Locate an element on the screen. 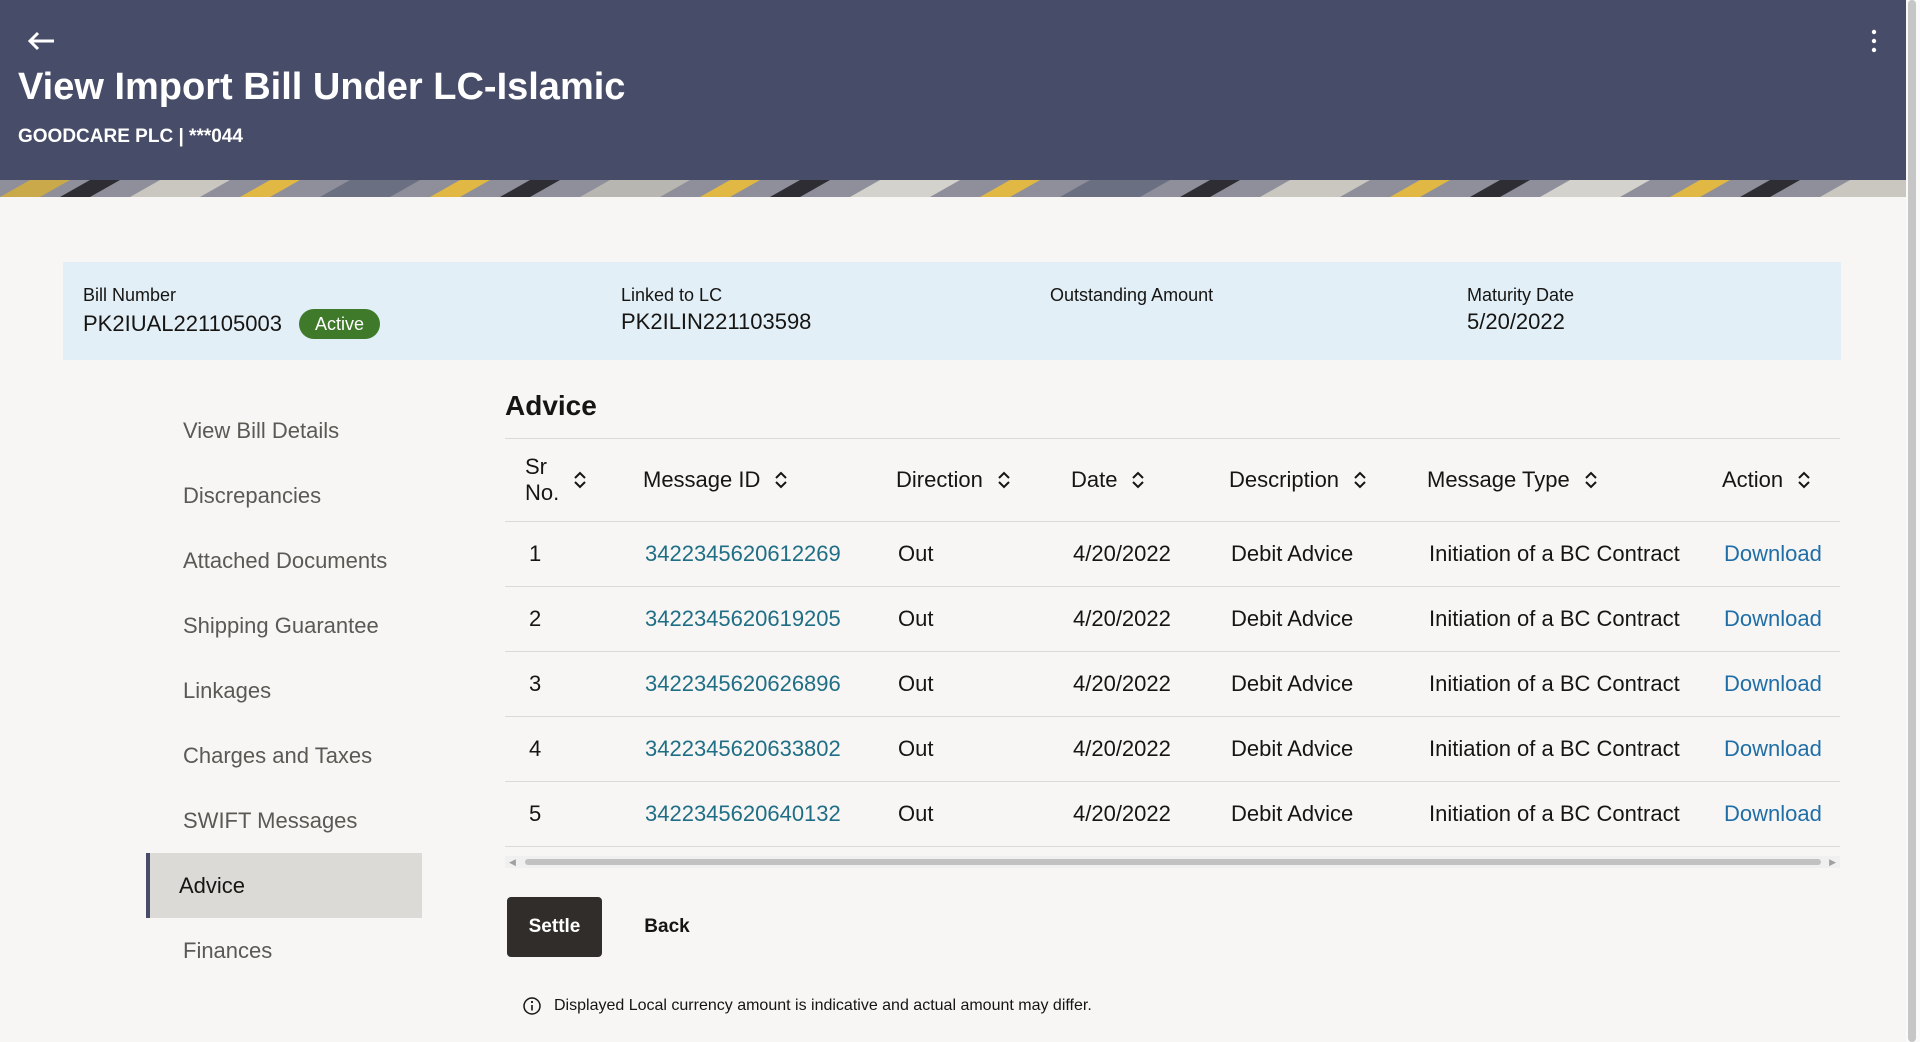 The width and height of the screenshot is (1920, 1042). action-header-text: Action is located at coordinates (1753, 479).